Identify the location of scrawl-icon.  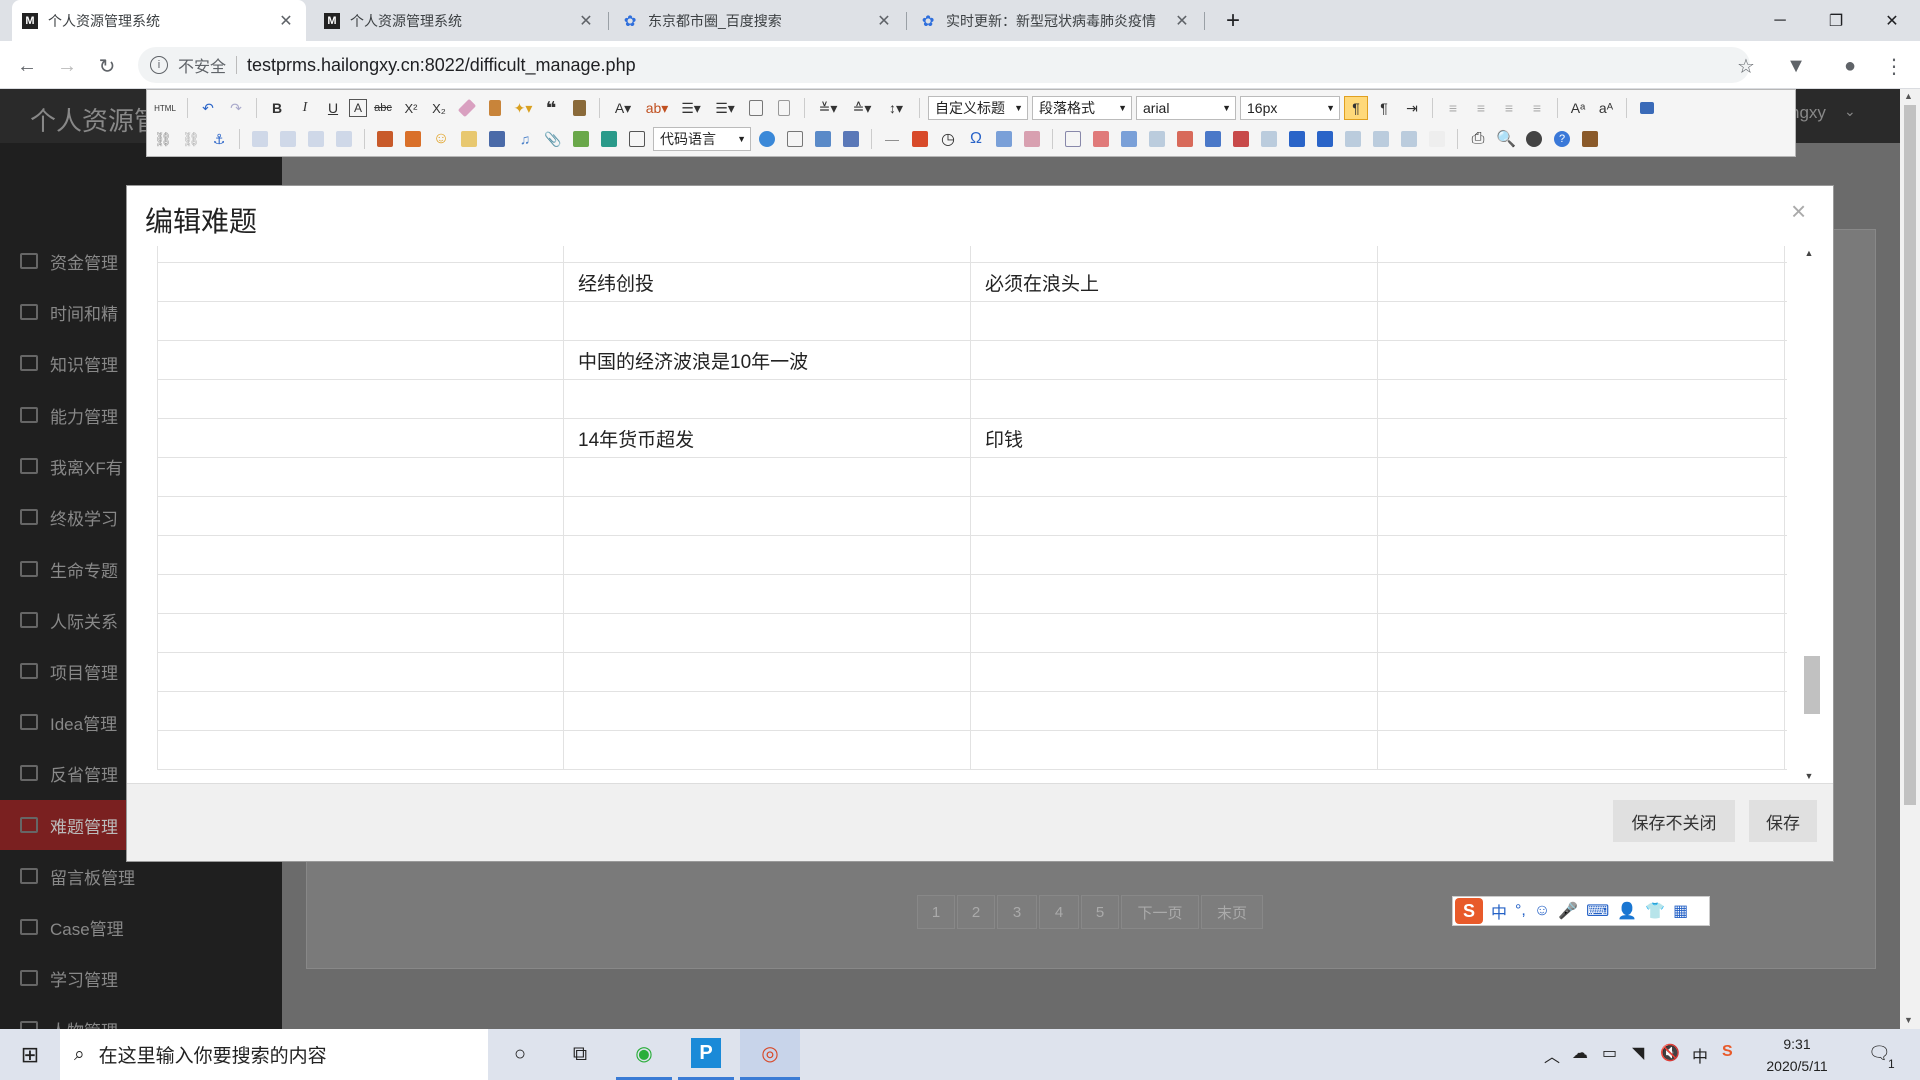
(469, 139).